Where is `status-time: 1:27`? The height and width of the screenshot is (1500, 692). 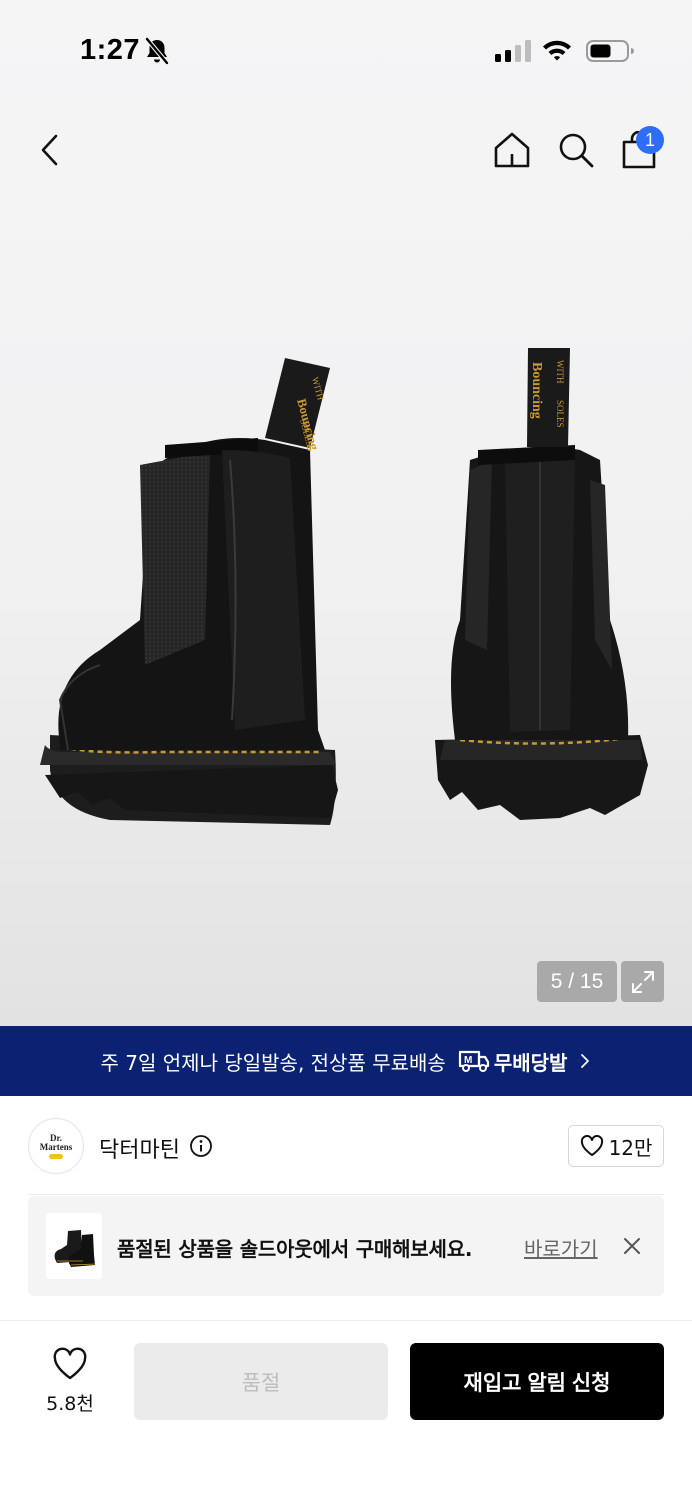
status-time: 1:27 is located at coordinates (110, 50).